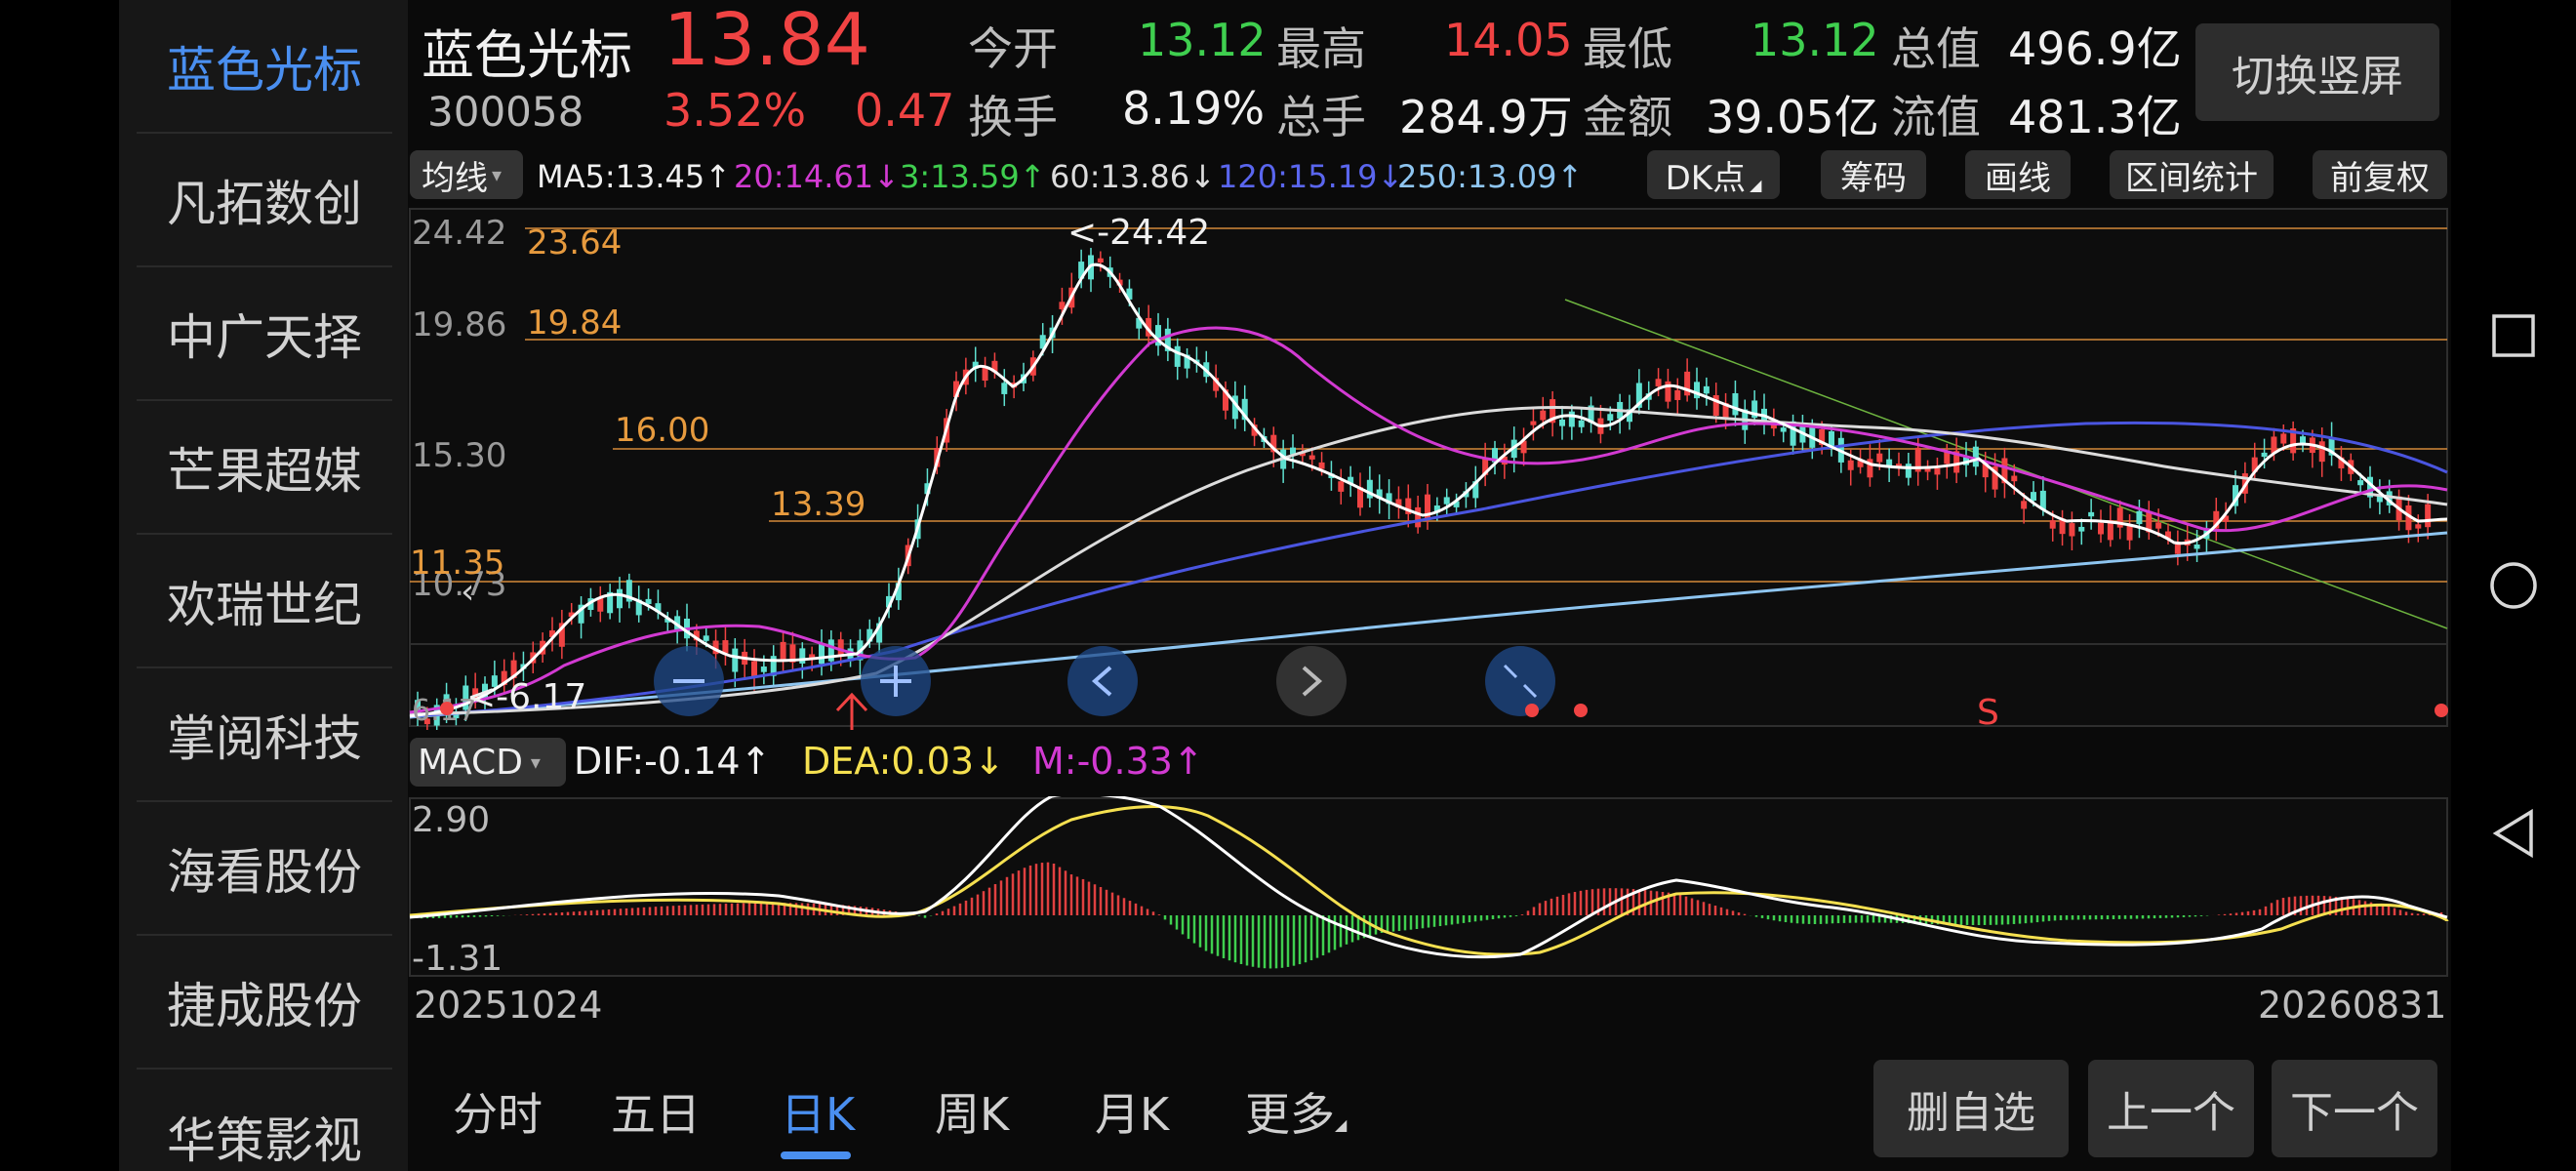 This screenshot has height=1171, width=2576. Describe the element at coordinates (1202, 40) in the screenshot. I see `open-value: 13.12` at that location.